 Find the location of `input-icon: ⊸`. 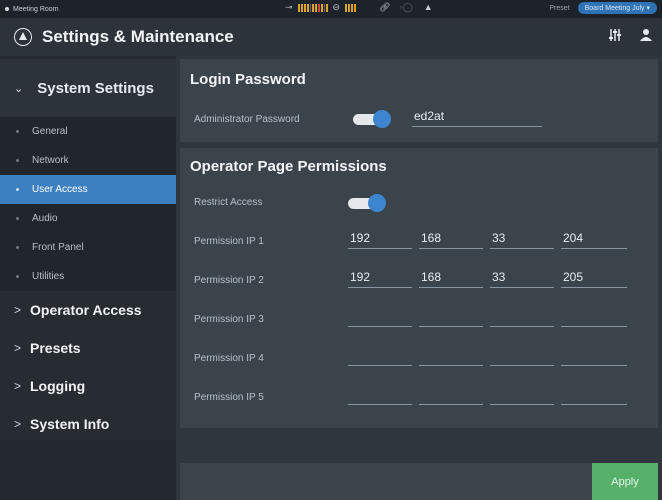

input-icon: ⊸ is located at coordinates (289, 7).